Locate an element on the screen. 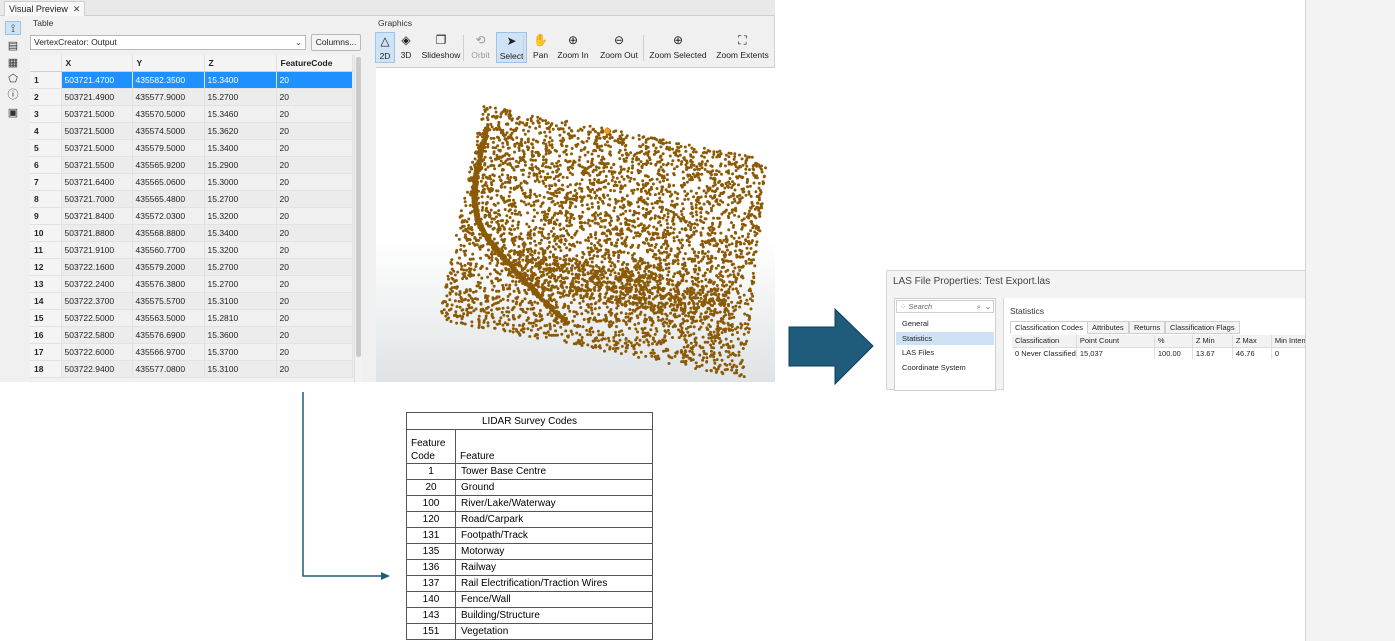  header-feature-code: Feature Code is located at coordinates (431, 446).